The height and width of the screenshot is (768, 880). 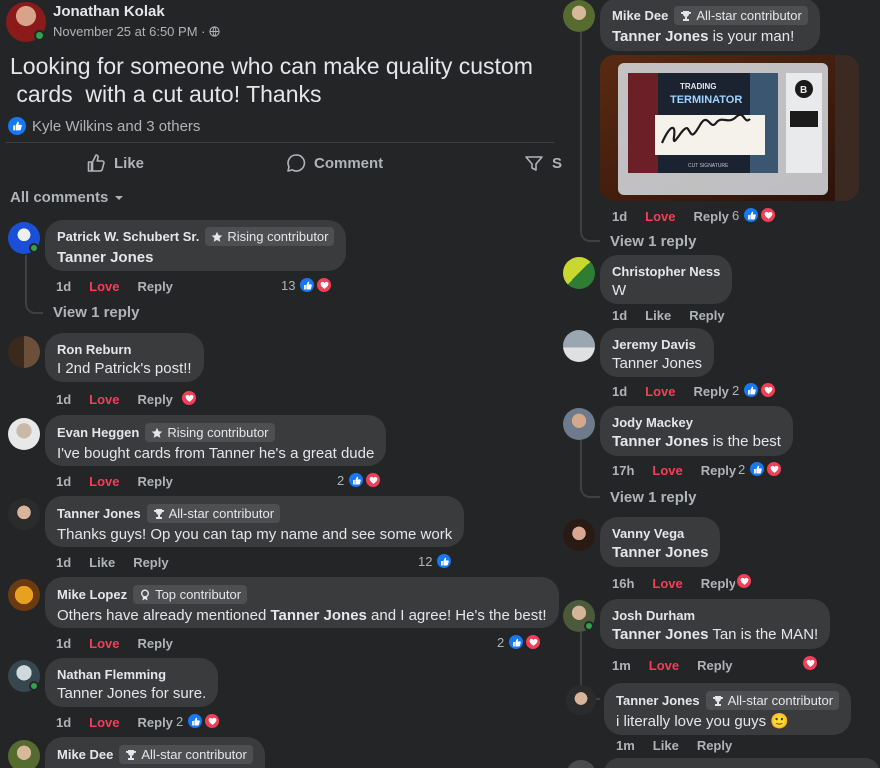 I want to click on commenter-name: Christopher Ness, so click(x=666, y=271).